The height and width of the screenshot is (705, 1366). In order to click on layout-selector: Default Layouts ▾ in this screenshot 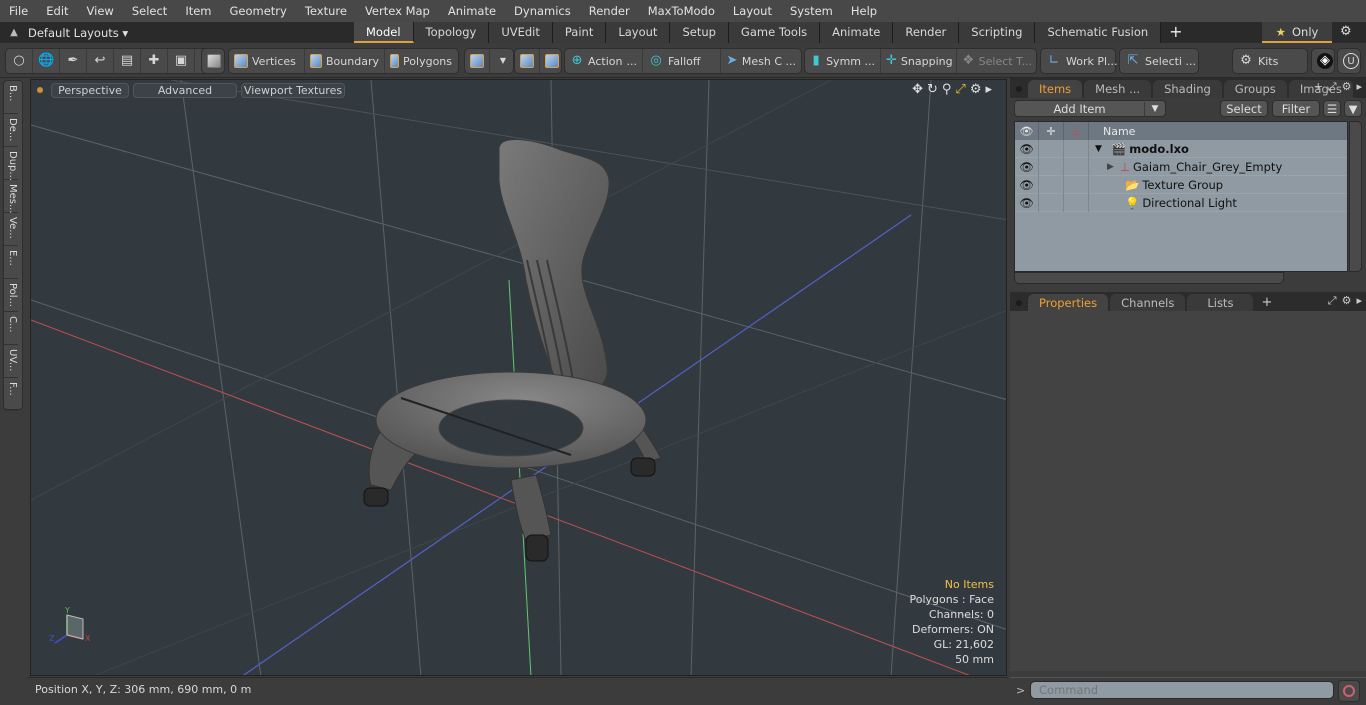, I will do `click(178, 33)`.